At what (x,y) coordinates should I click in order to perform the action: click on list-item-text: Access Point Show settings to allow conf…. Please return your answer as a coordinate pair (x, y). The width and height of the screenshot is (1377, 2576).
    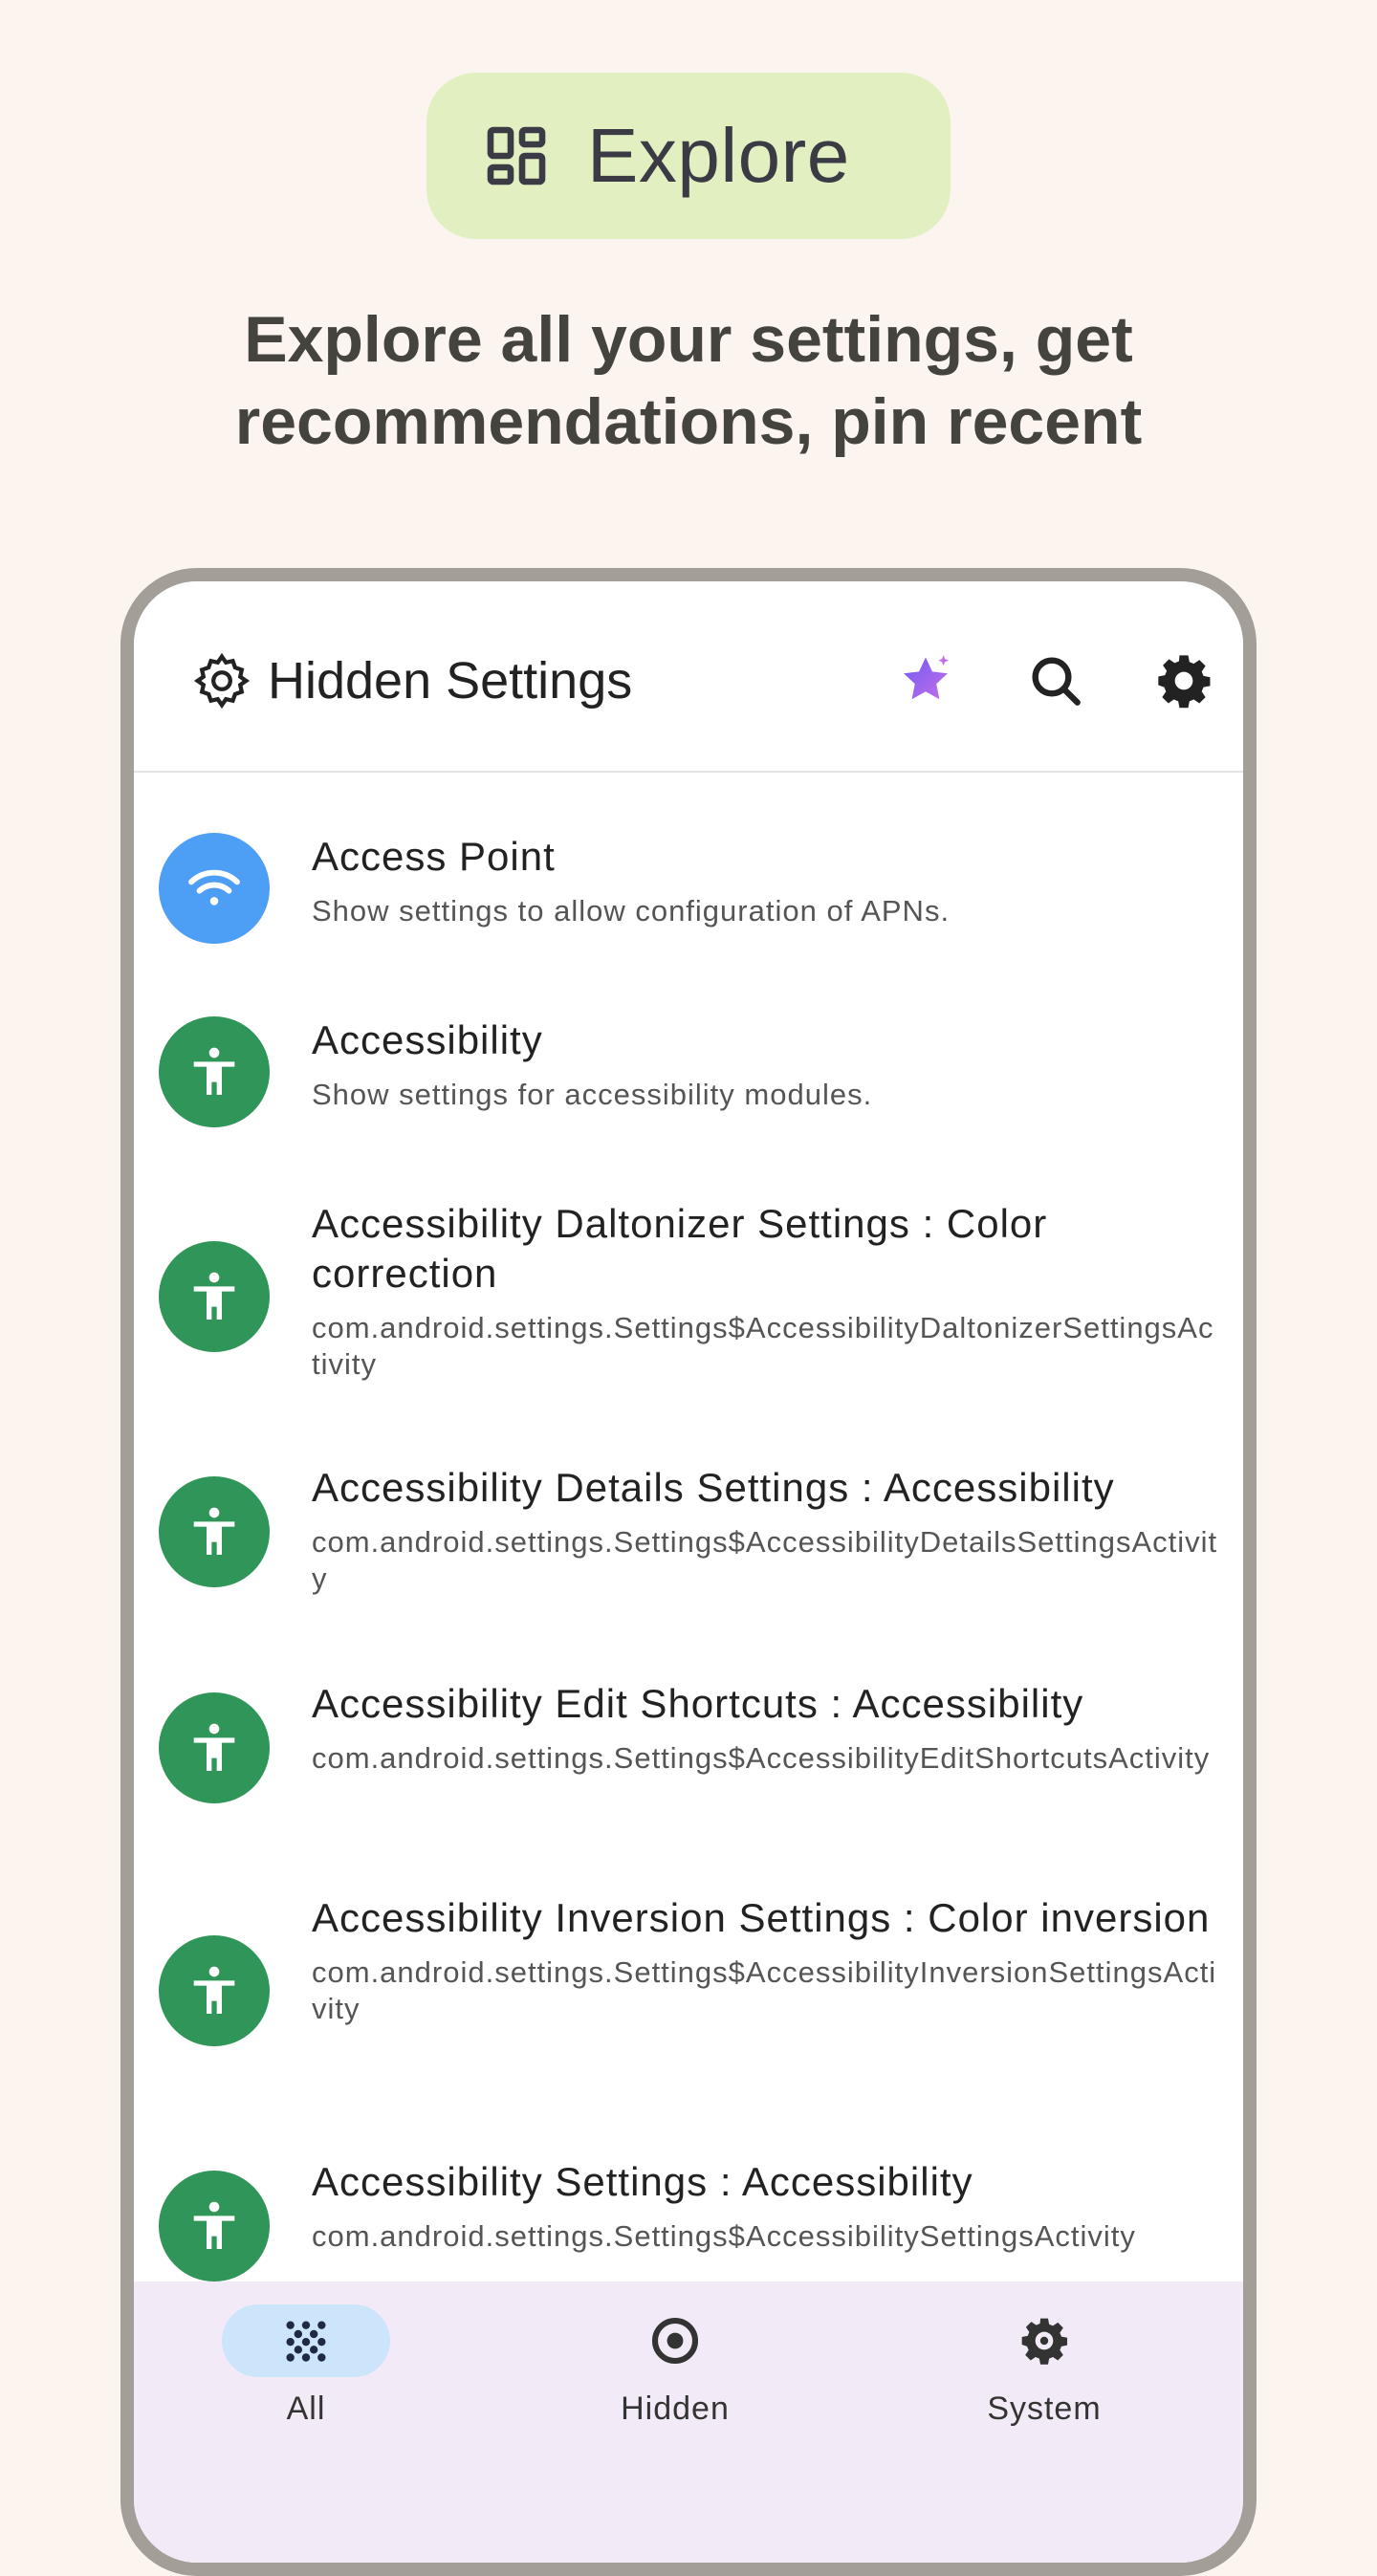
    Looking at the image, I should click on (766, 880).